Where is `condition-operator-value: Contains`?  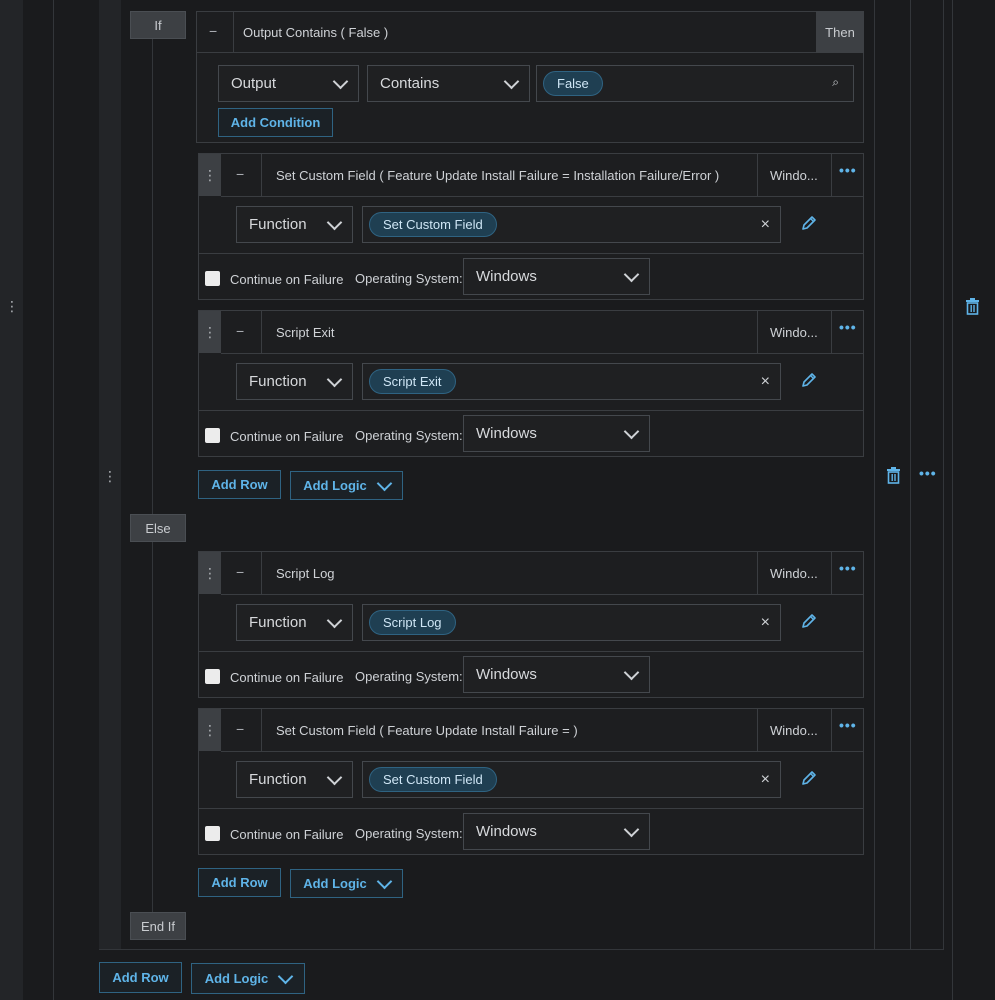
condition-operator-value: Contains is located at coordinates (410, 83).